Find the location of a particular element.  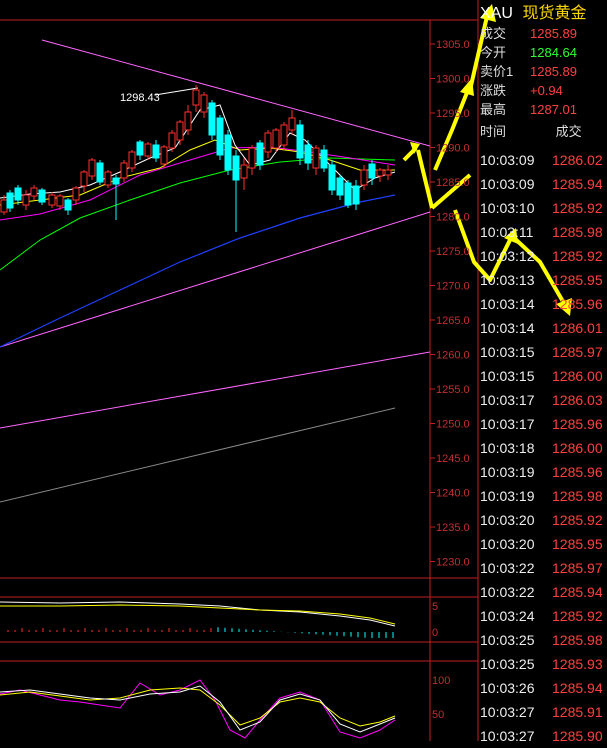

trade-time: 10:03:25 is located at coordinates (507, 664).